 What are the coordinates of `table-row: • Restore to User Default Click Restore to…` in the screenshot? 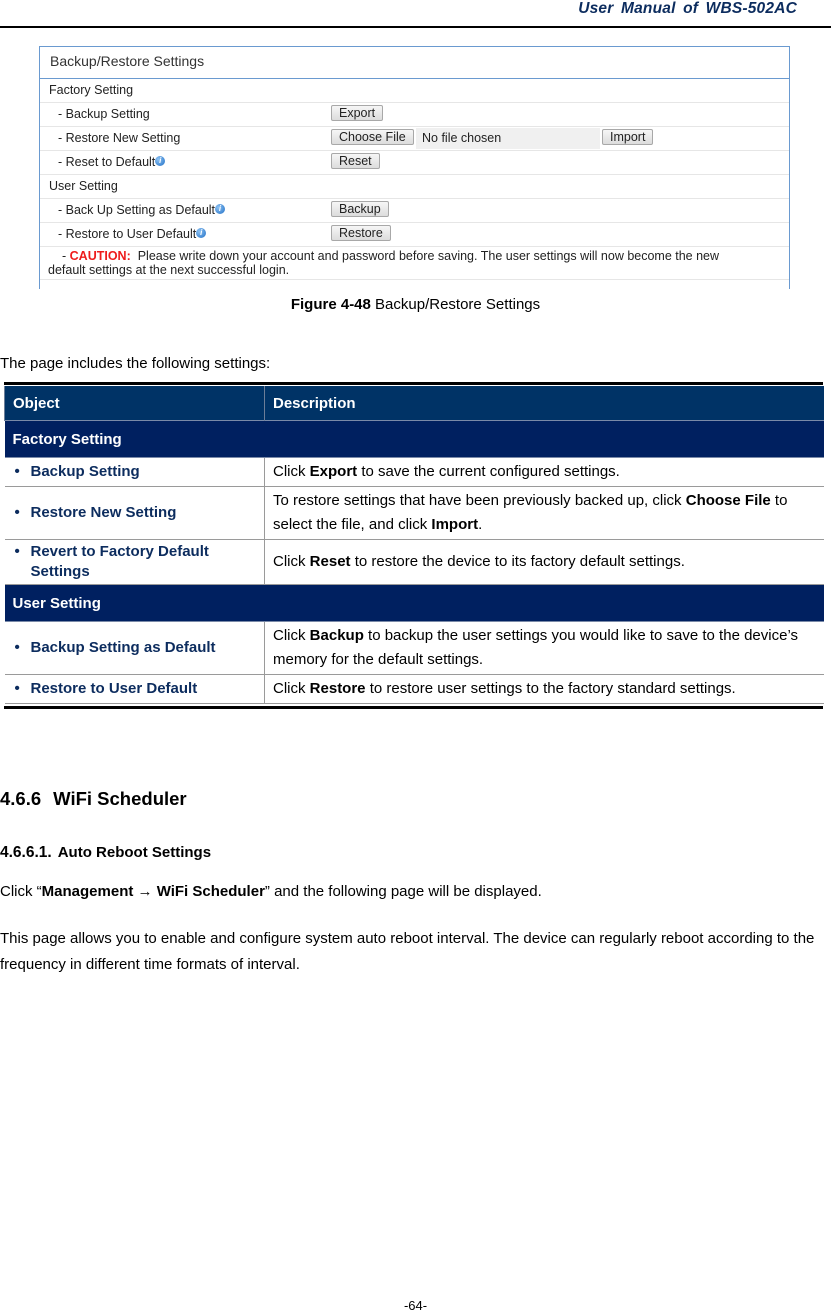 It's located at (414, 689).